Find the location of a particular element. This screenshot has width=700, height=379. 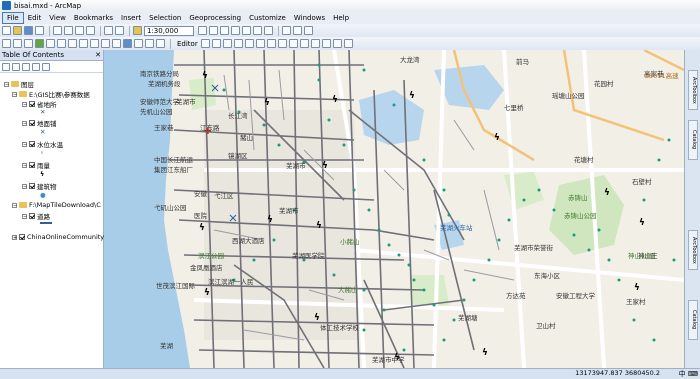

zoom-in-icon is located at coordinates (6, 43).